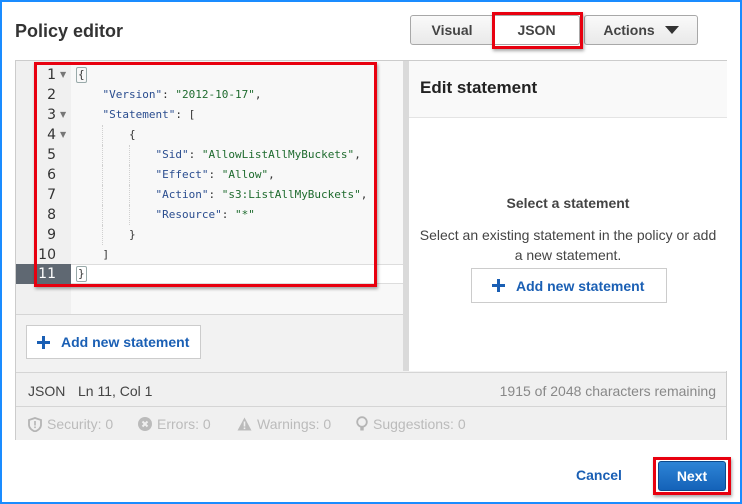  I want to click on characters-remaining: 1915 of 2048 characters remaining, so click(607, 391).